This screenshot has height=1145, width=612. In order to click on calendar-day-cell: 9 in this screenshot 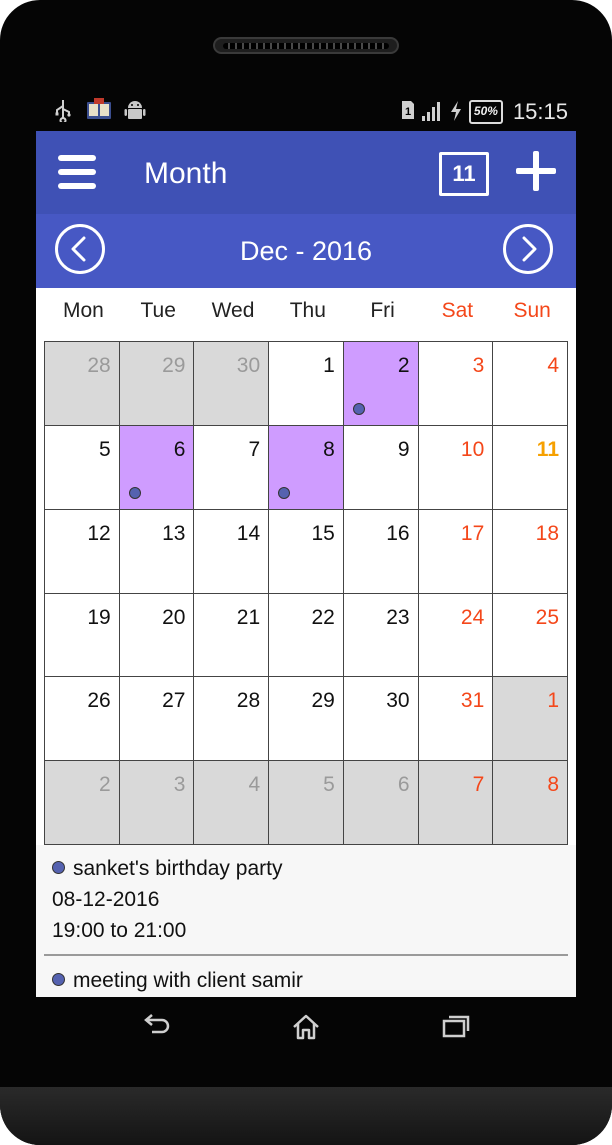, I will do `click(381, 467)`.